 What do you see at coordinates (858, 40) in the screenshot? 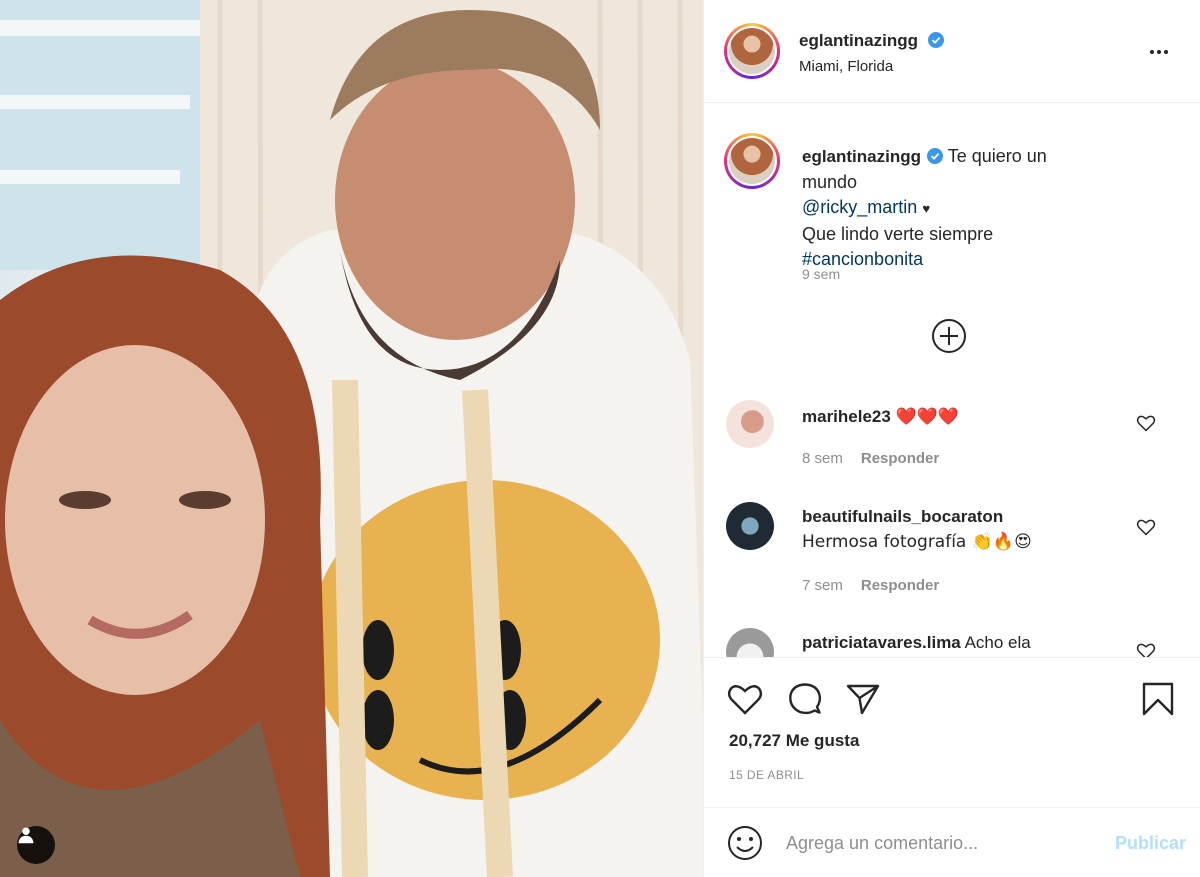
I see `author-username: eglantinazingg` at bounding box center [858, 40].